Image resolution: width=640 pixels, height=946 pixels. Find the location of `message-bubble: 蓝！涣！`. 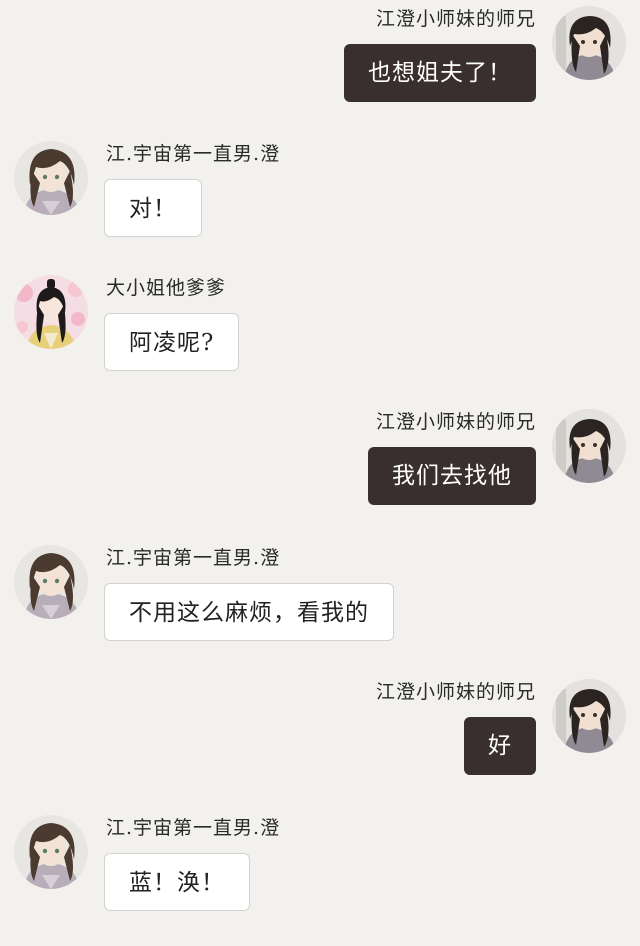

message-bubble: 蓝！涣！ is located at coordinates (177, 882).